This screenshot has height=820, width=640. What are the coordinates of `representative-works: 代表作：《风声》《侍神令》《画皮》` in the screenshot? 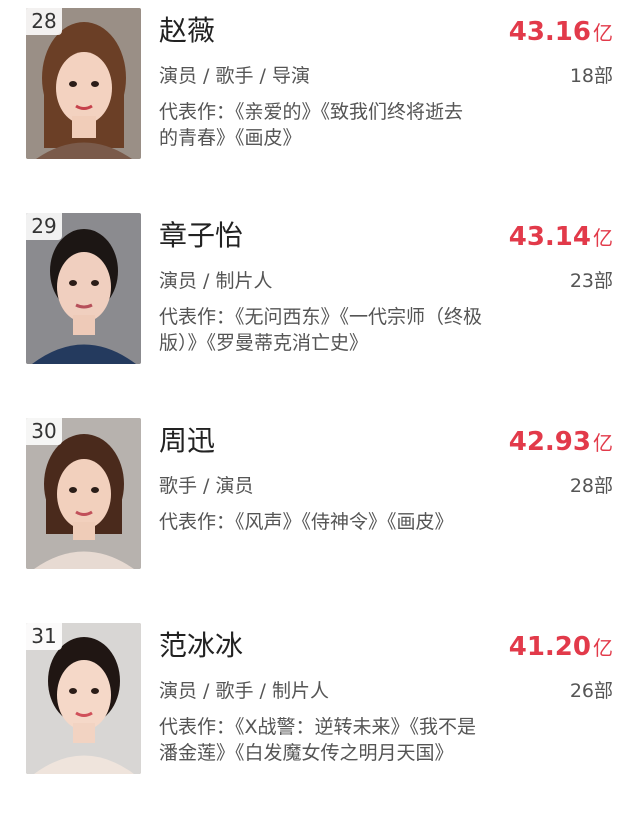 It's located at (359, 522).